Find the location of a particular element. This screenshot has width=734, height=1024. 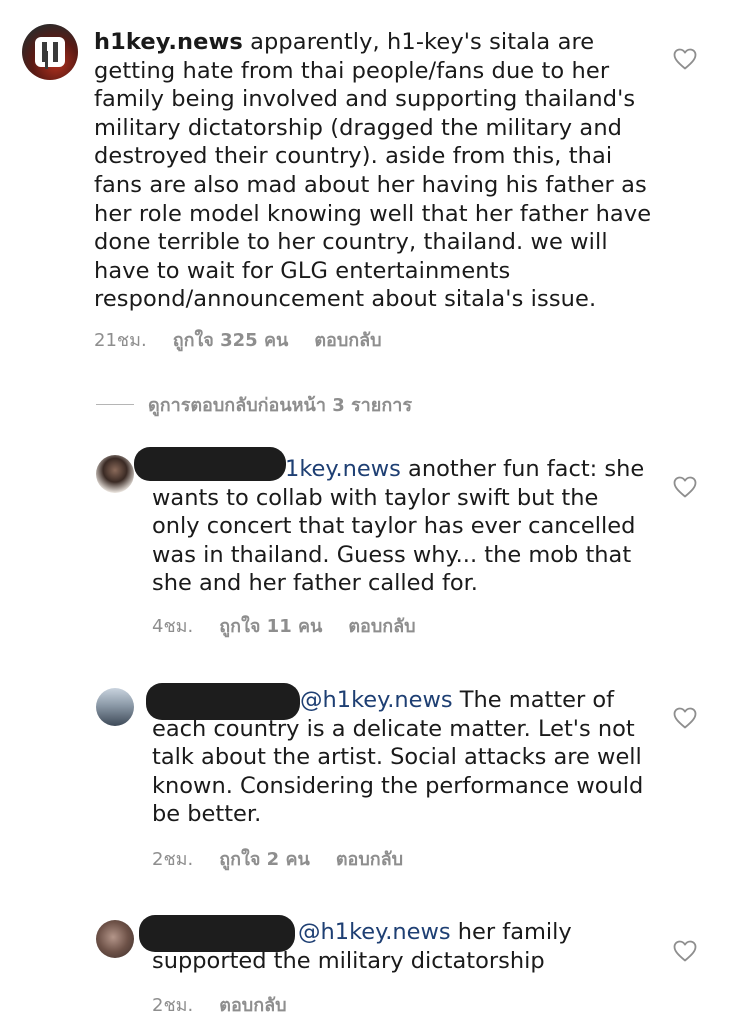

h1key-logo is located at coordinates (50, 52).